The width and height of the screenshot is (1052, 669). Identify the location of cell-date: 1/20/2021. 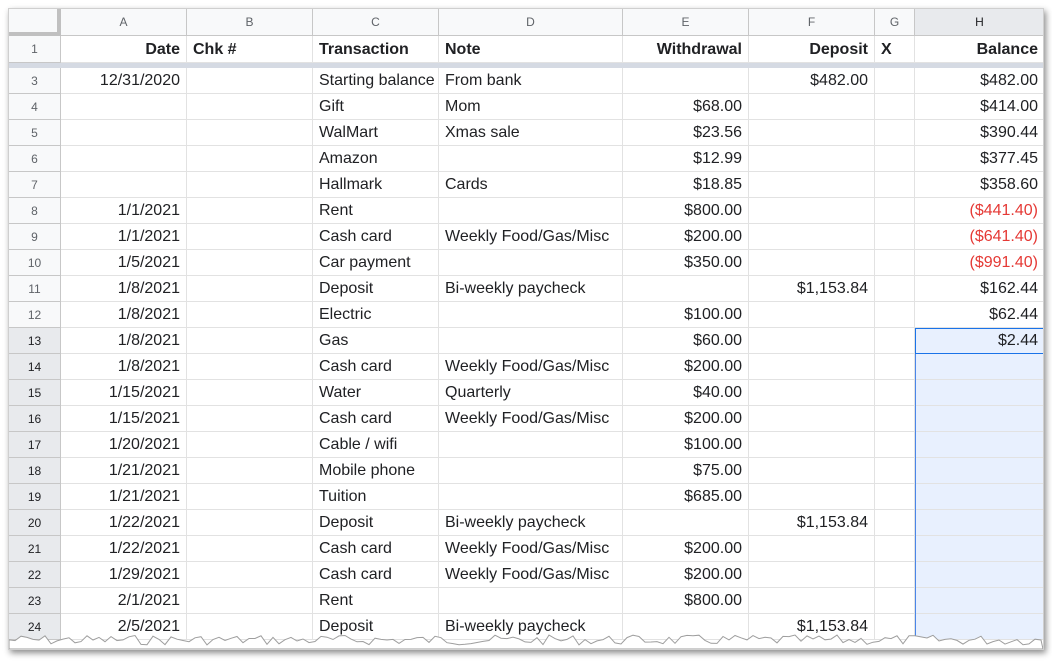
(124, 445).